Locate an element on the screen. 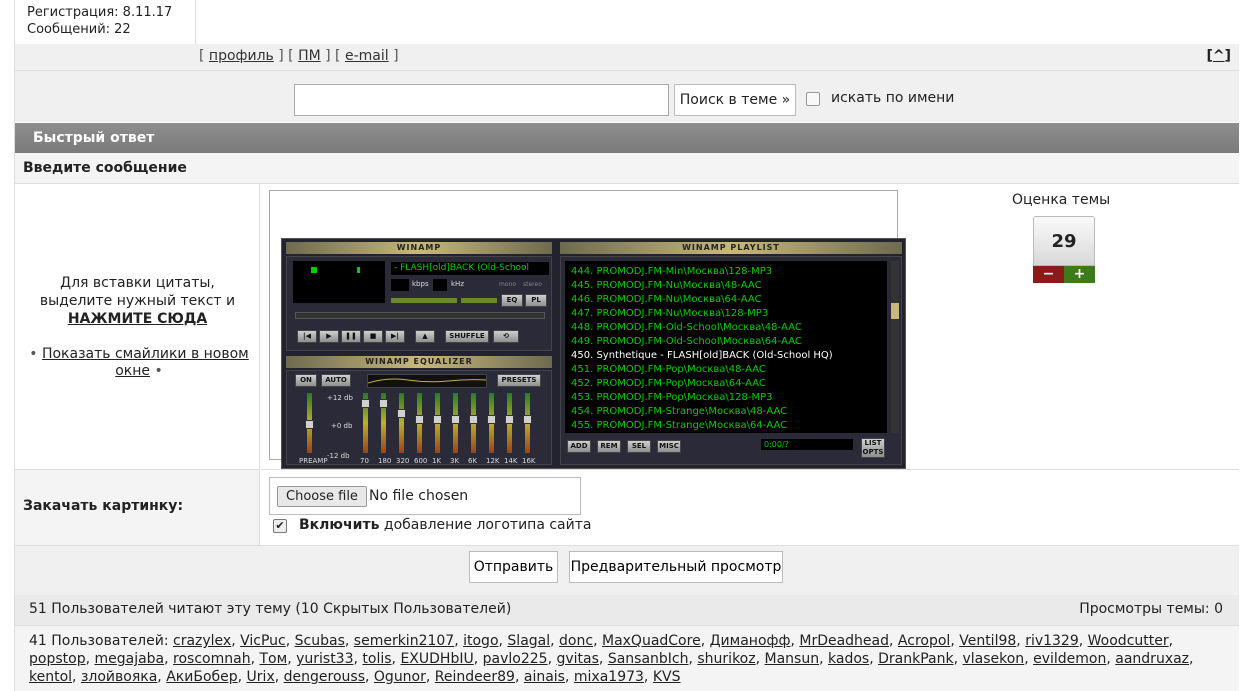  reader-user-link: donc is located at coordinates (576, 641).